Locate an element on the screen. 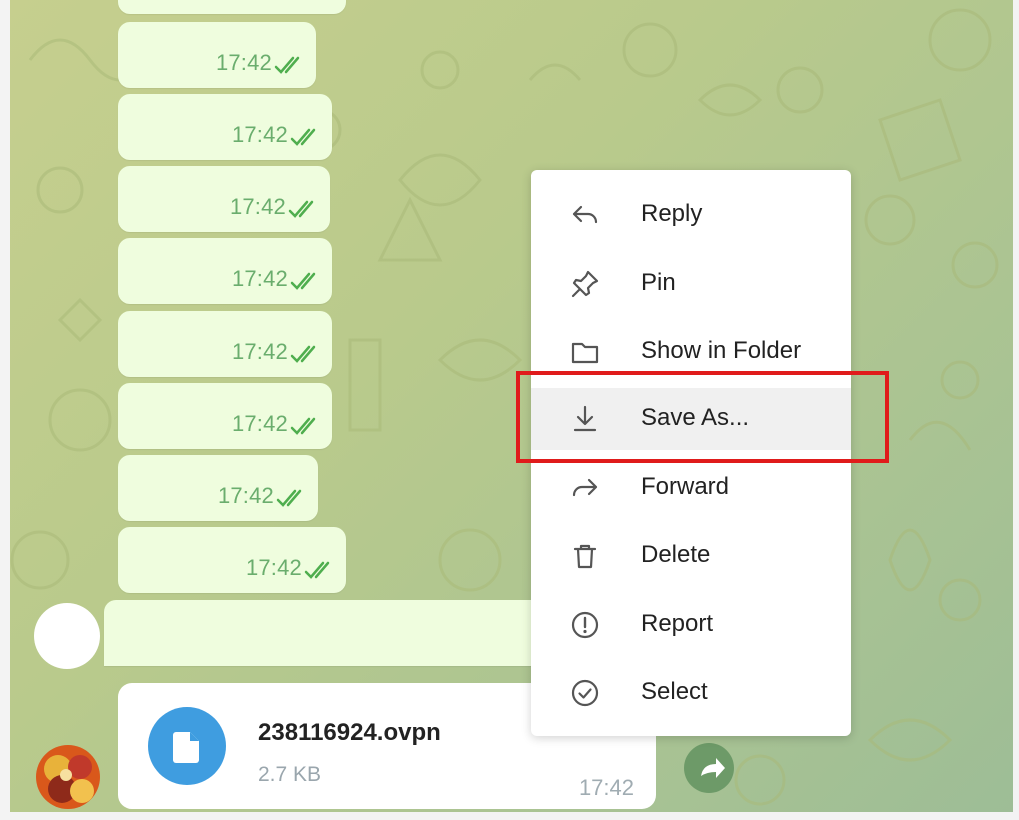  menu-item-label: Report is located at coordinates (677, 623).